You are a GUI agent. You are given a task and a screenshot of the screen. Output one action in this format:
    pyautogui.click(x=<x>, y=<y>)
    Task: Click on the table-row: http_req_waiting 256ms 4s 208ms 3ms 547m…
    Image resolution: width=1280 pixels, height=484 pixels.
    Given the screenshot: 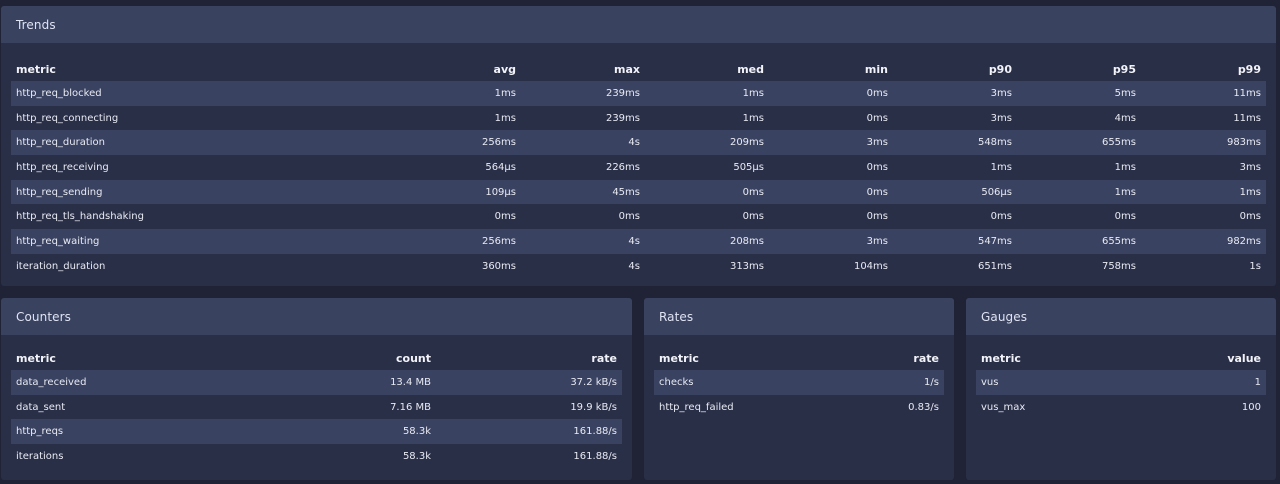 What is the action you would take?
    pyautogui.click(x=638, y=241)
    